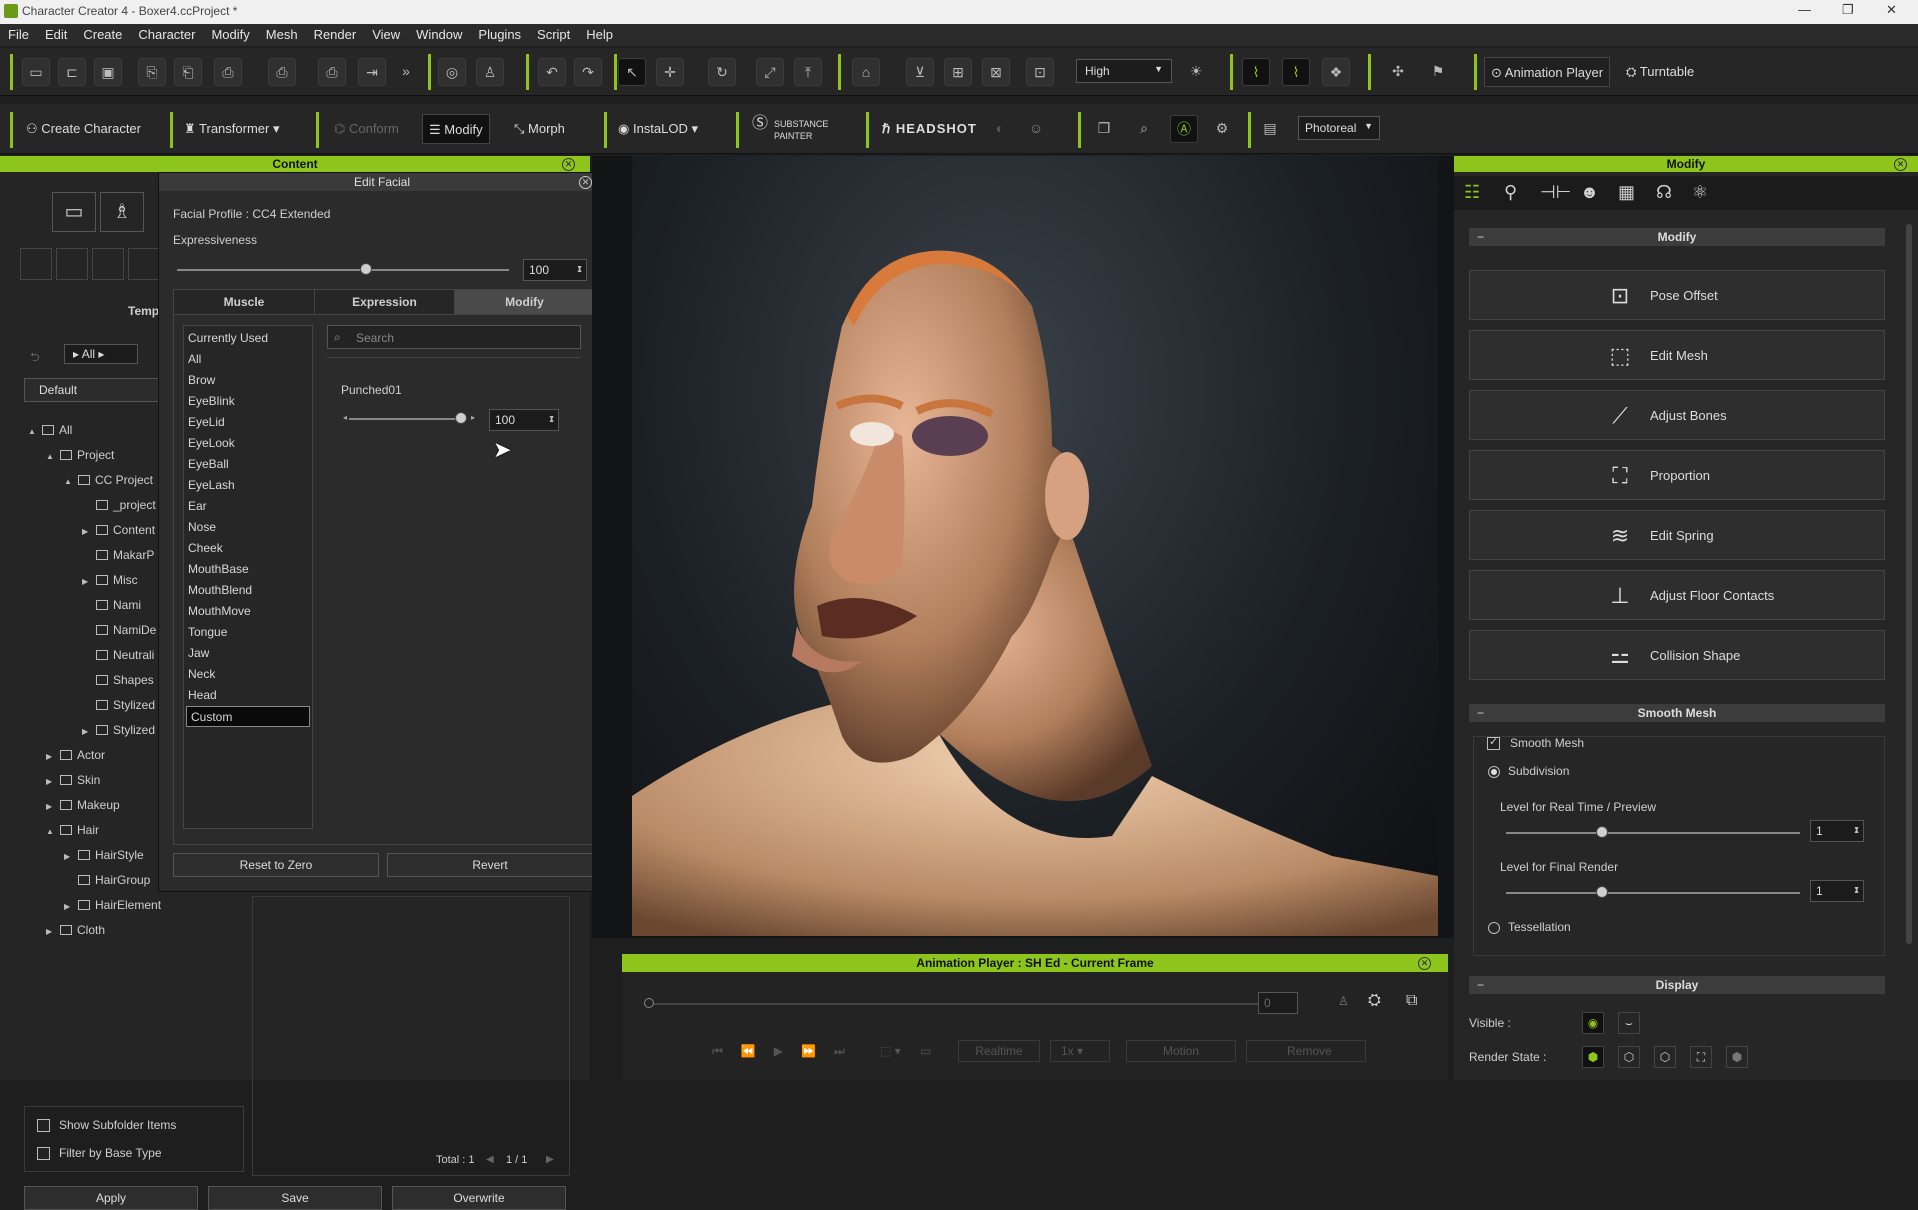 This screenshot has height=1210, width=1918. What do you see at coordinates (1336, 72) in the screenshot?
I see `physics-icon: ❖` at bounding box center [1336, 72].